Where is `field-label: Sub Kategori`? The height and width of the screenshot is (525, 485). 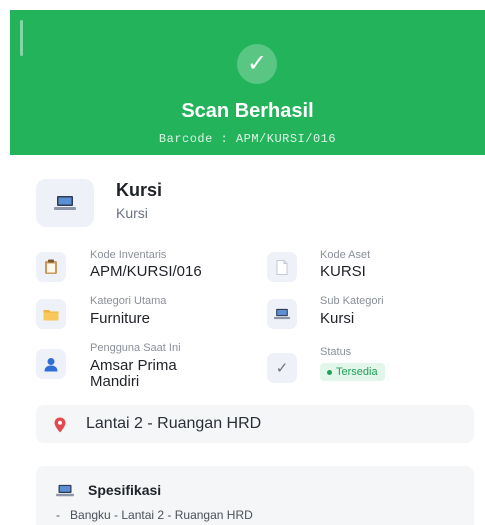
field-label: Sub Kategori is located at coordinates (352, 301).